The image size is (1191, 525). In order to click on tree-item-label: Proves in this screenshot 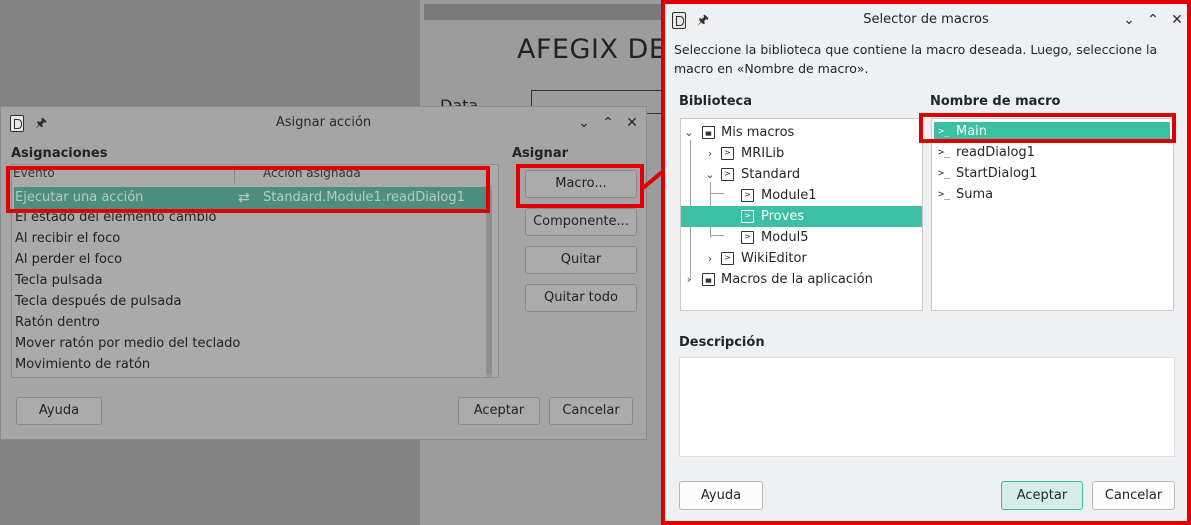, I will do `click(783, 216)`.